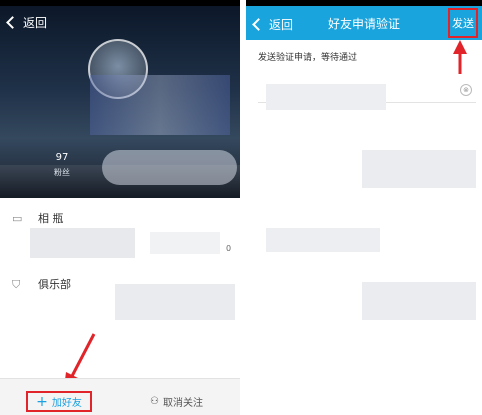  I want to click on shield-icon: ⛉, so click(16, 284).